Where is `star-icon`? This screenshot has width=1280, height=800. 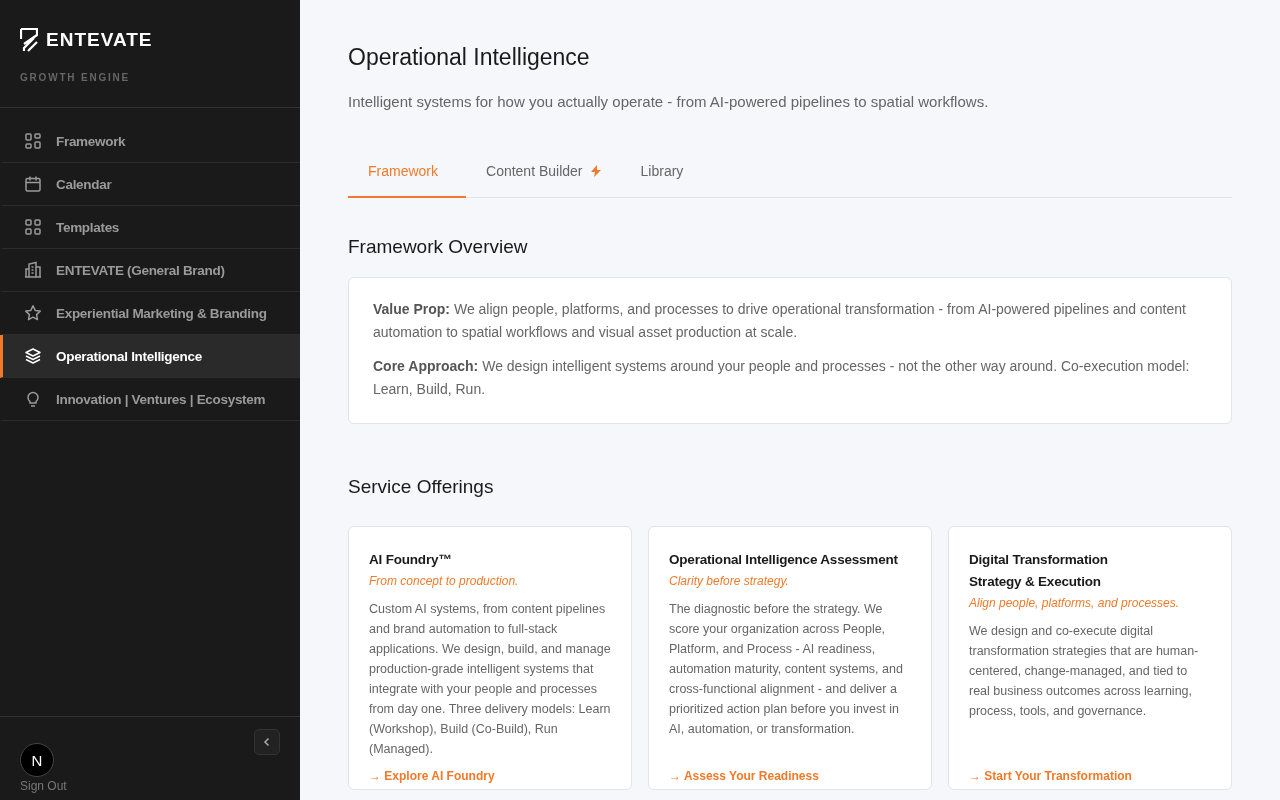 star-icon is located at coordinates (33, 313).